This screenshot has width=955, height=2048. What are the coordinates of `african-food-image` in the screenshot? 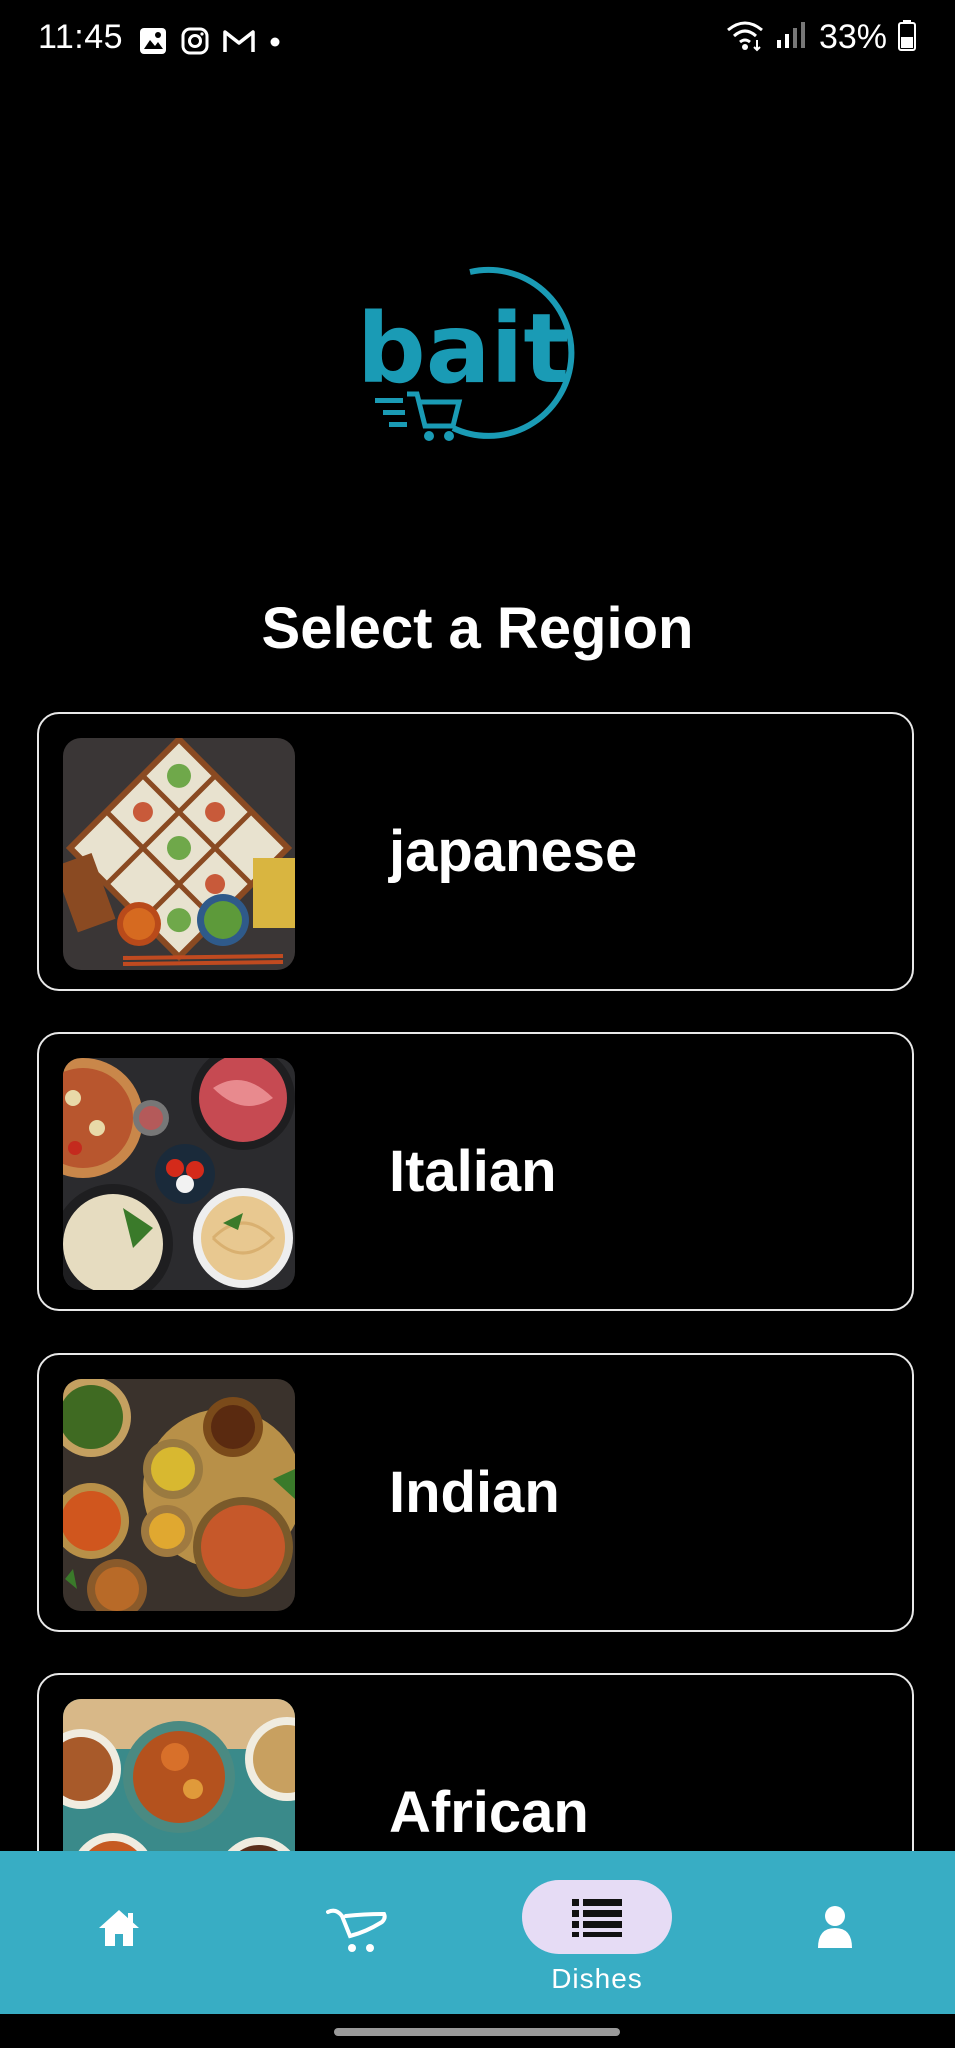 It's located at (179, 1775).